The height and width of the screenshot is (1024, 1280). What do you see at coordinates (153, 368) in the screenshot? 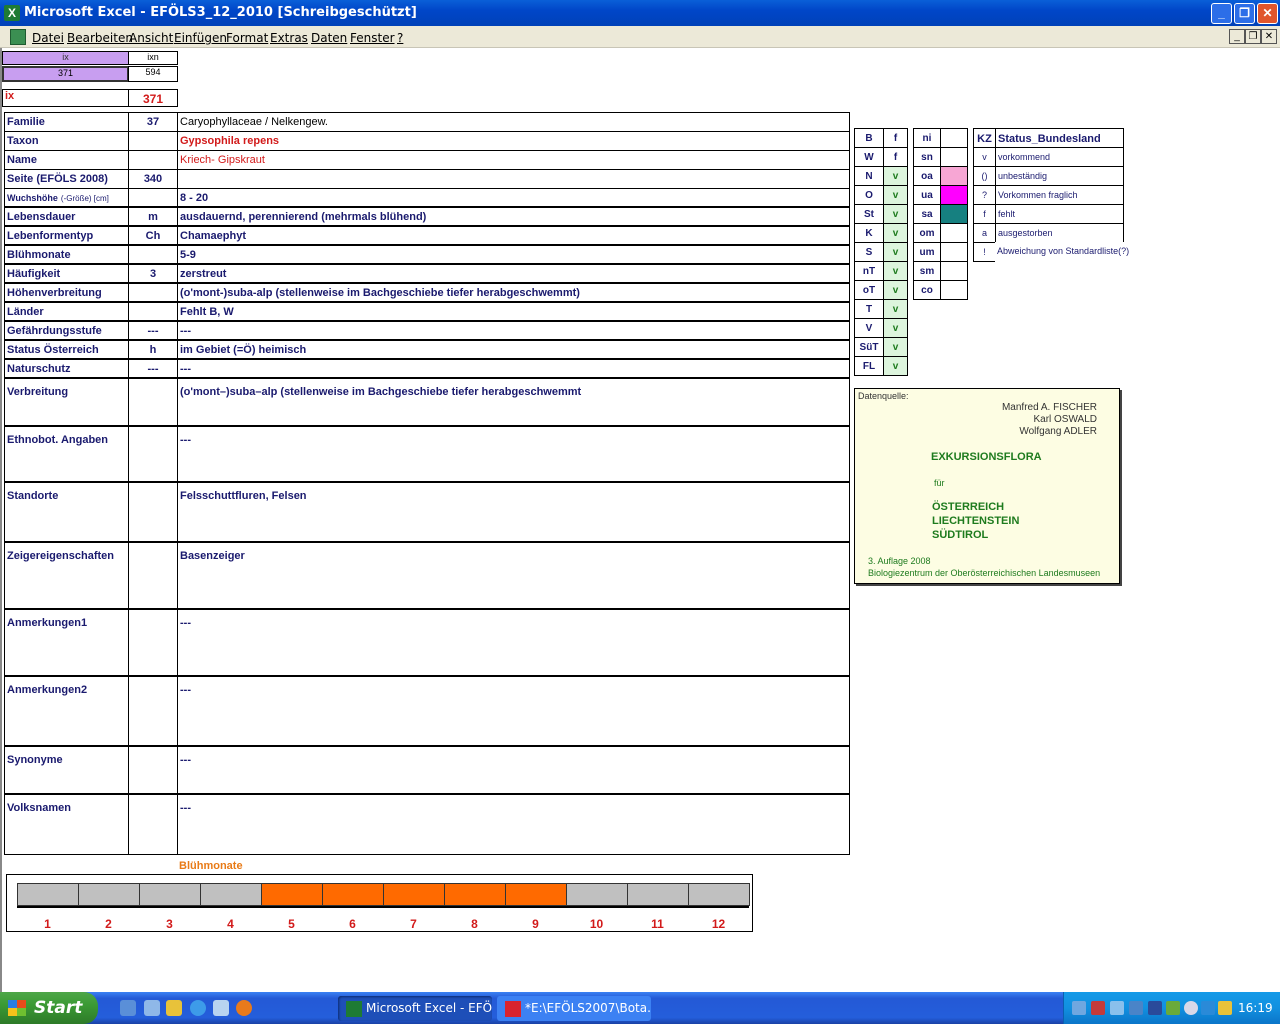
I see `row-code: ---` at bounding box center [153, 368].